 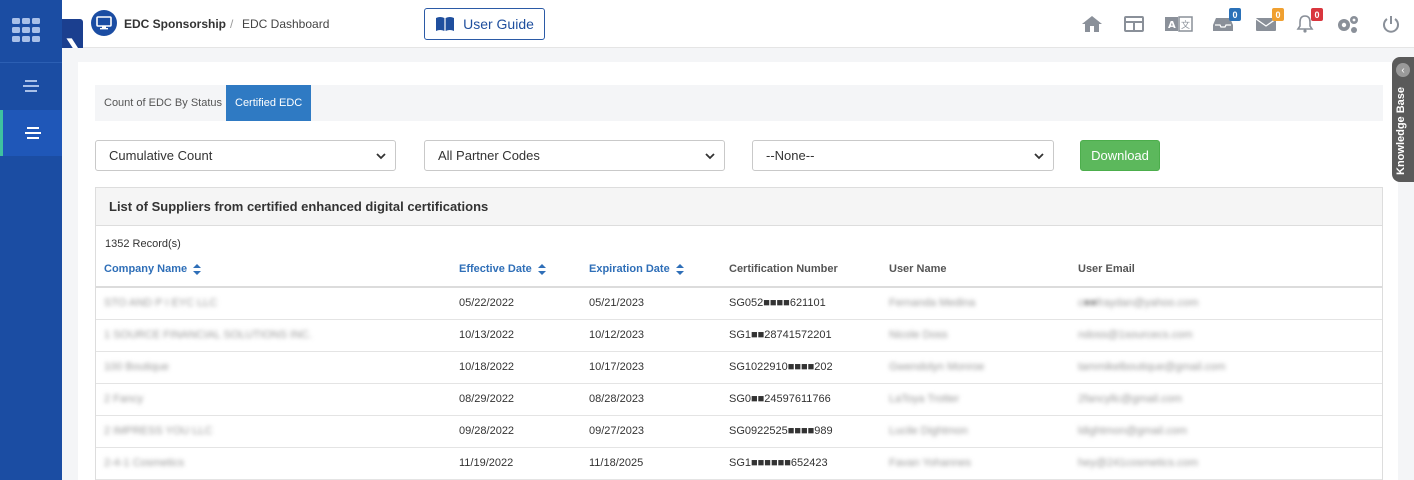 I want to click on cell-effective-date: 08/29/2022, so click(x=487, y=399).